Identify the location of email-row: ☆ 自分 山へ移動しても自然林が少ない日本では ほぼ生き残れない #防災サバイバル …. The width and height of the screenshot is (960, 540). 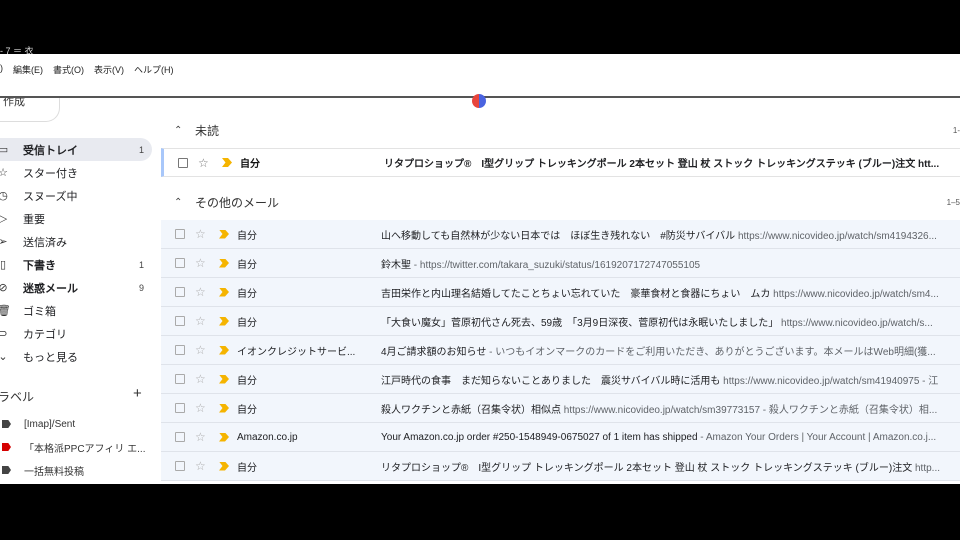
(560, 234).